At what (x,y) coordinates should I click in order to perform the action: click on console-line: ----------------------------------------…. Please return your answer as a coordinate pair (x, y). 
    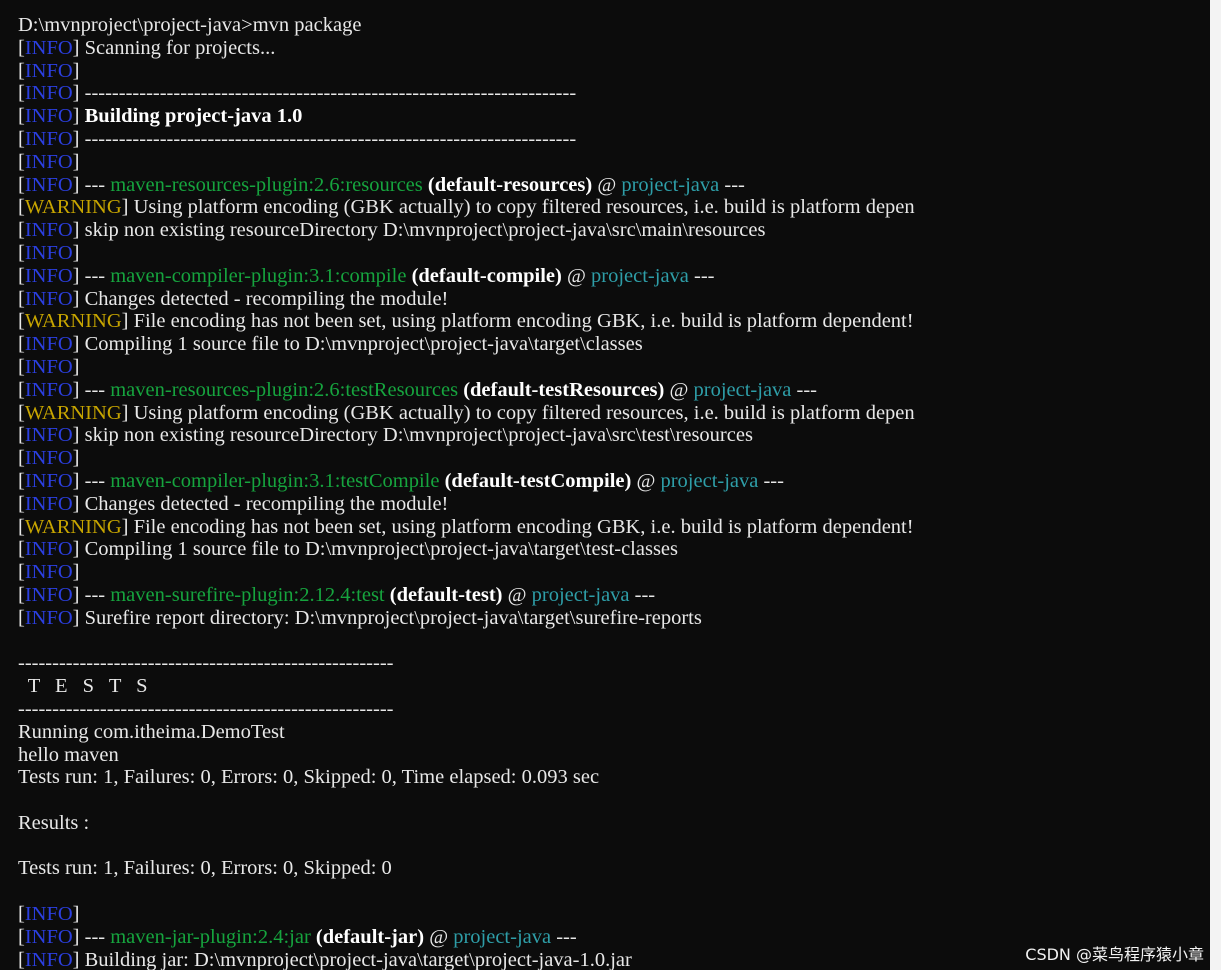
    Looking at the image, I should click on (466, 663).